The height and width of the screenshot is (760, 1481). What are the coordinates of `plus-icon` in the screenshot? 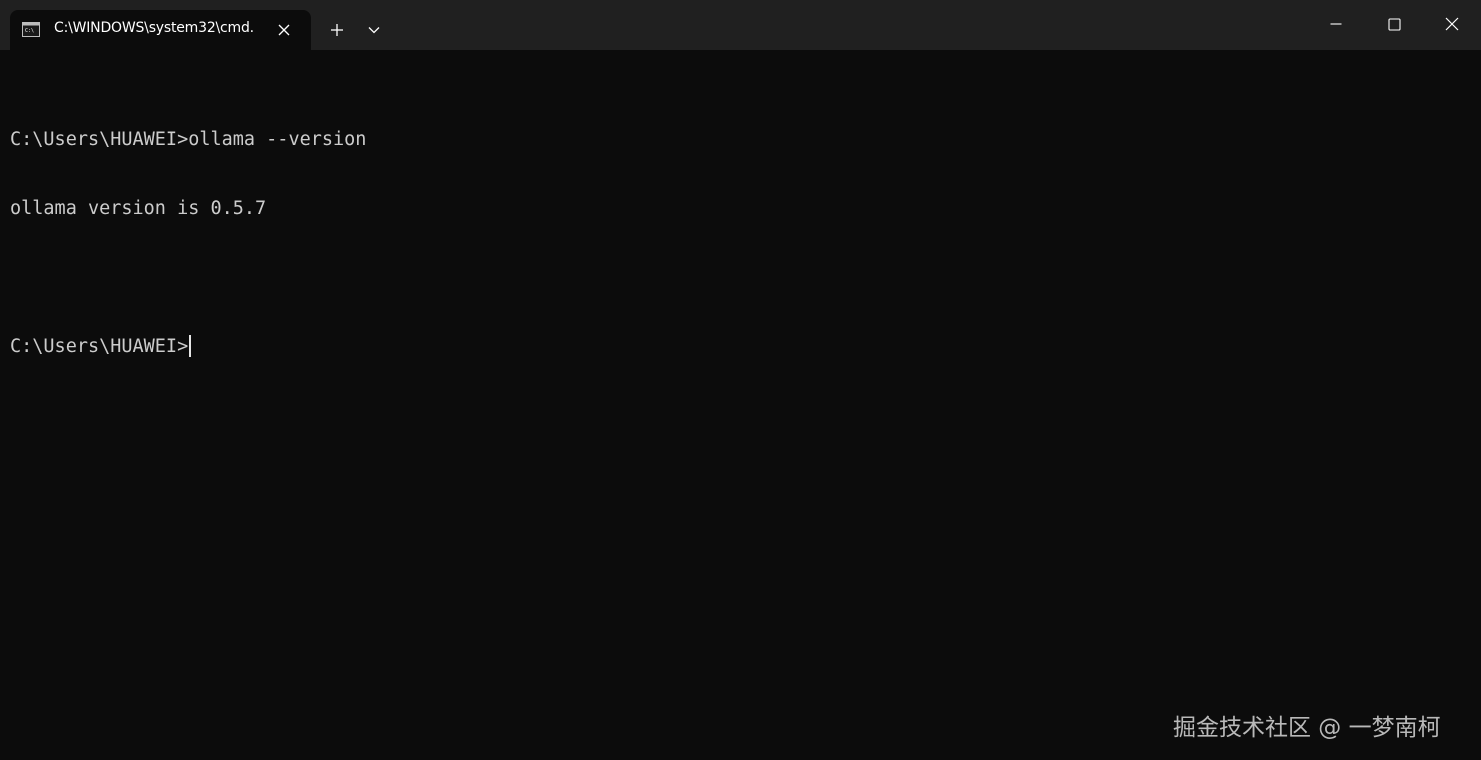 It's located at (337, 30).